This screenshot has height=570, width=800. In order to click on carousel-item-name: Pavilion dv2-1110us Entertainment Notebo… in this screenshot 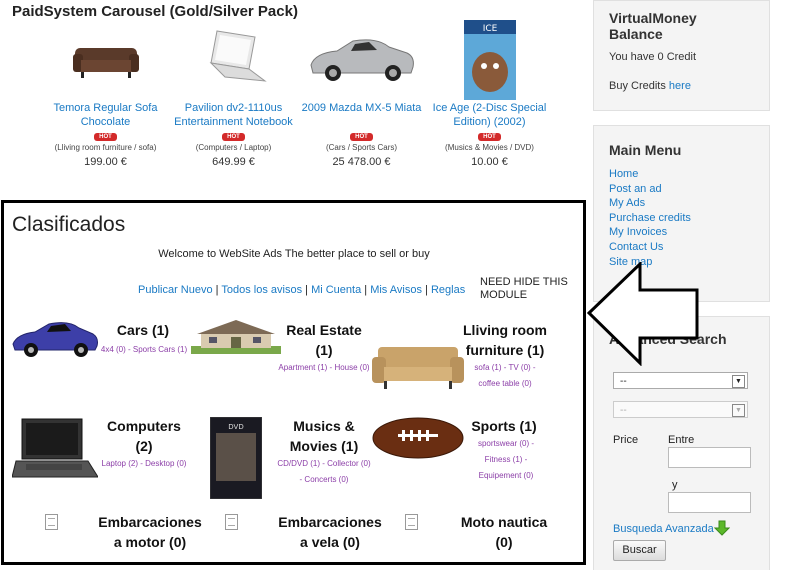, I will do `click(233, 115)`.